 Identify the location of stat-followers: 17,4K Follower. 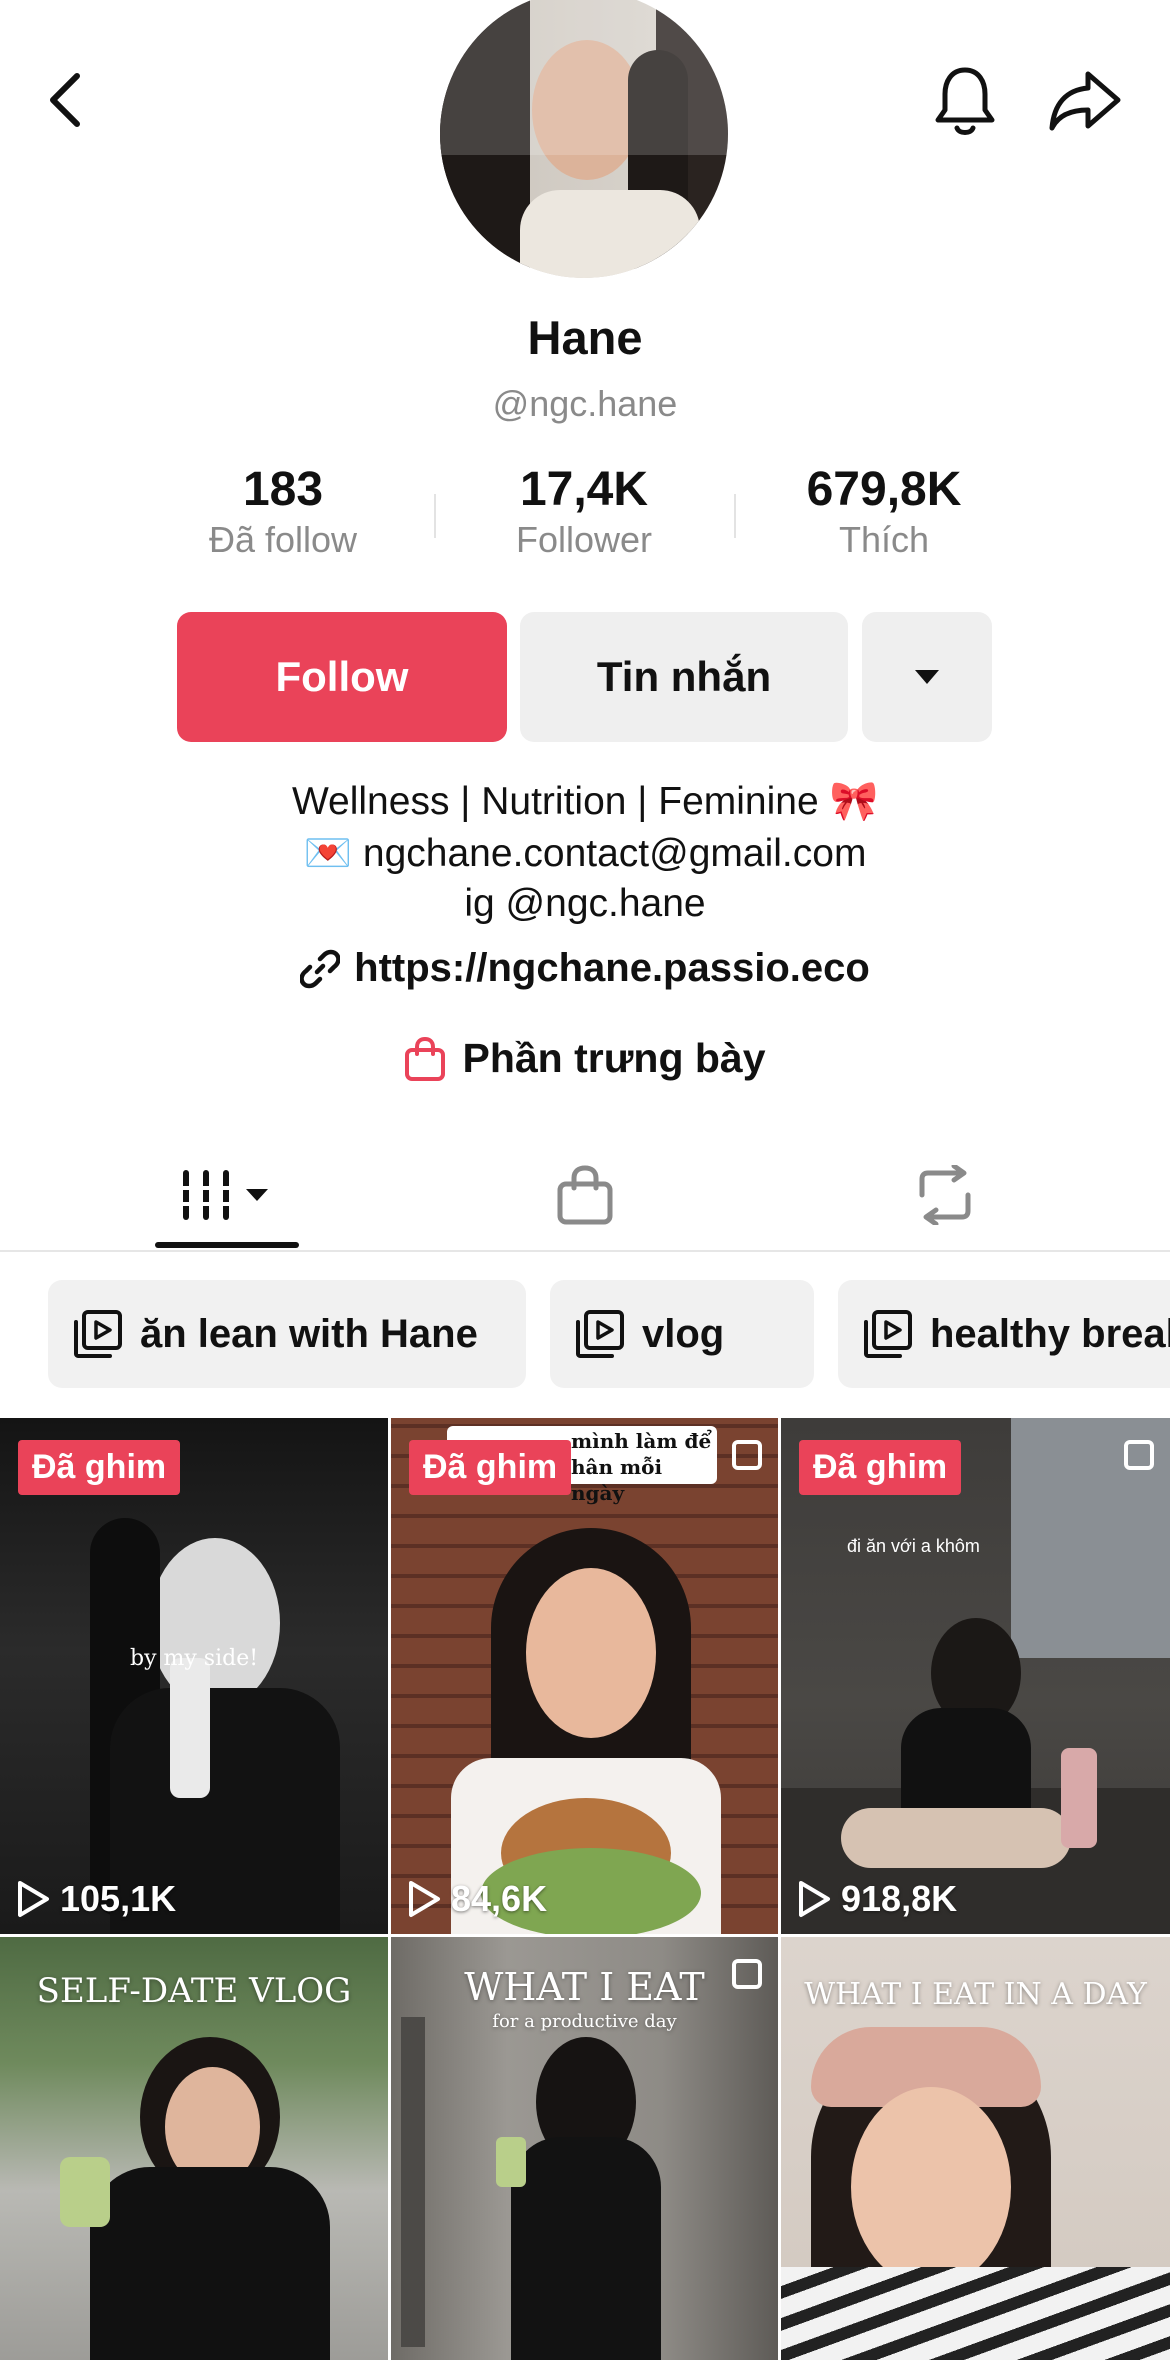
(584, 511).